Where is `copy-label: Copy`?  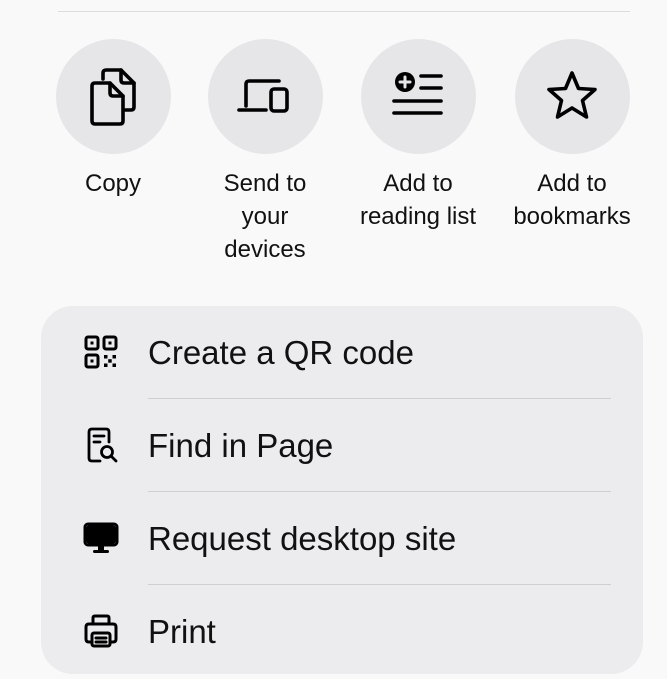 copy-label: Copy is located at coordinates (113, 183).